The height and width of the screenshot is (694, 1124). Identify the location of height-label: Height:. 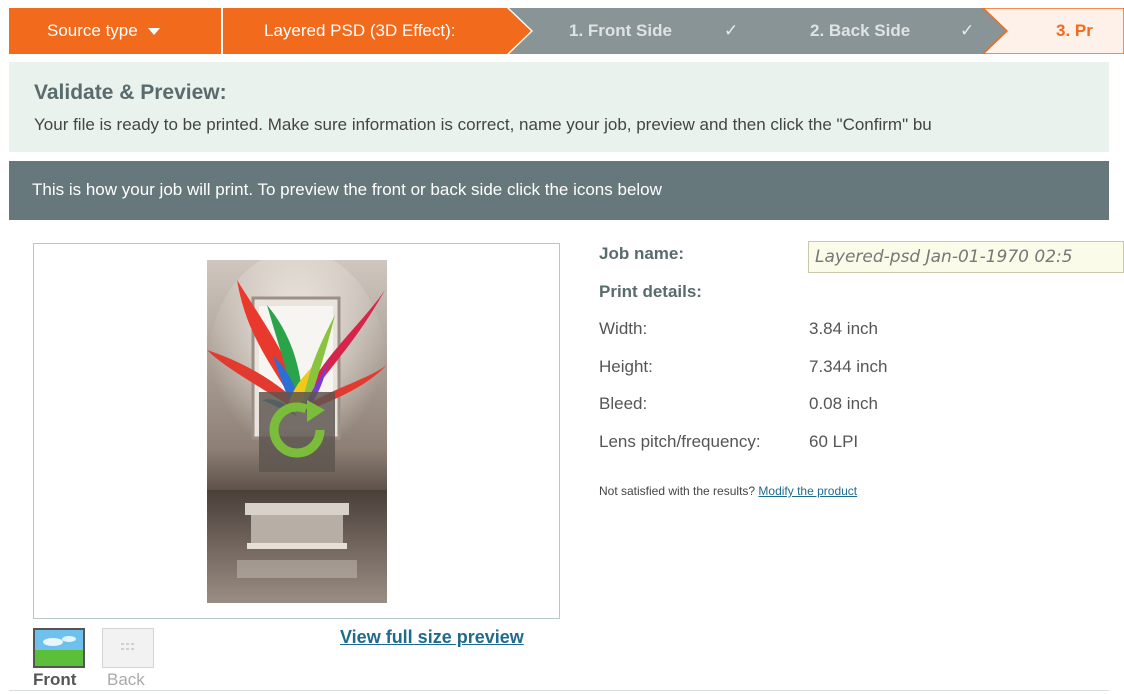
(626, 366).